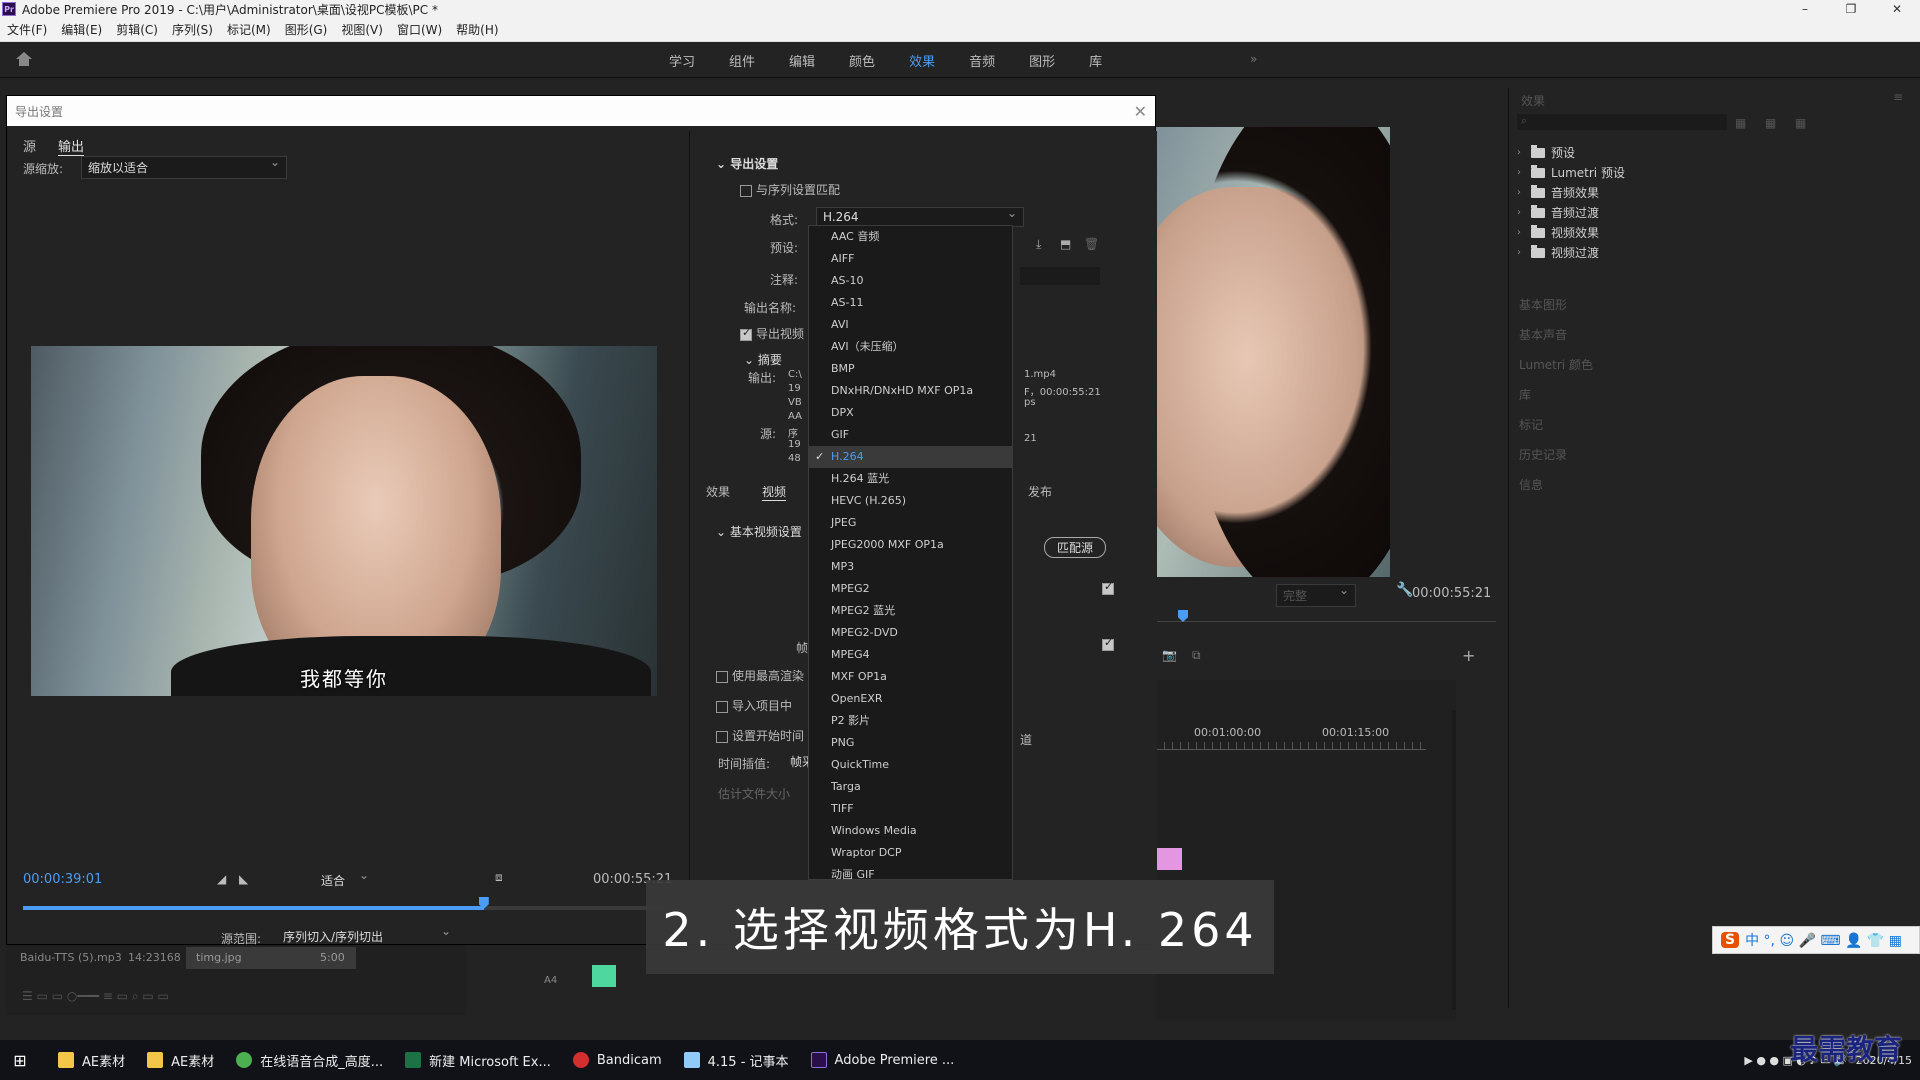 This screenshot has height=1080, width=1920. What do you see at coordinates (982, 60) in the screenshot?
I see `workspace-tab-audio: 音频` at bounding box center [982, 60].